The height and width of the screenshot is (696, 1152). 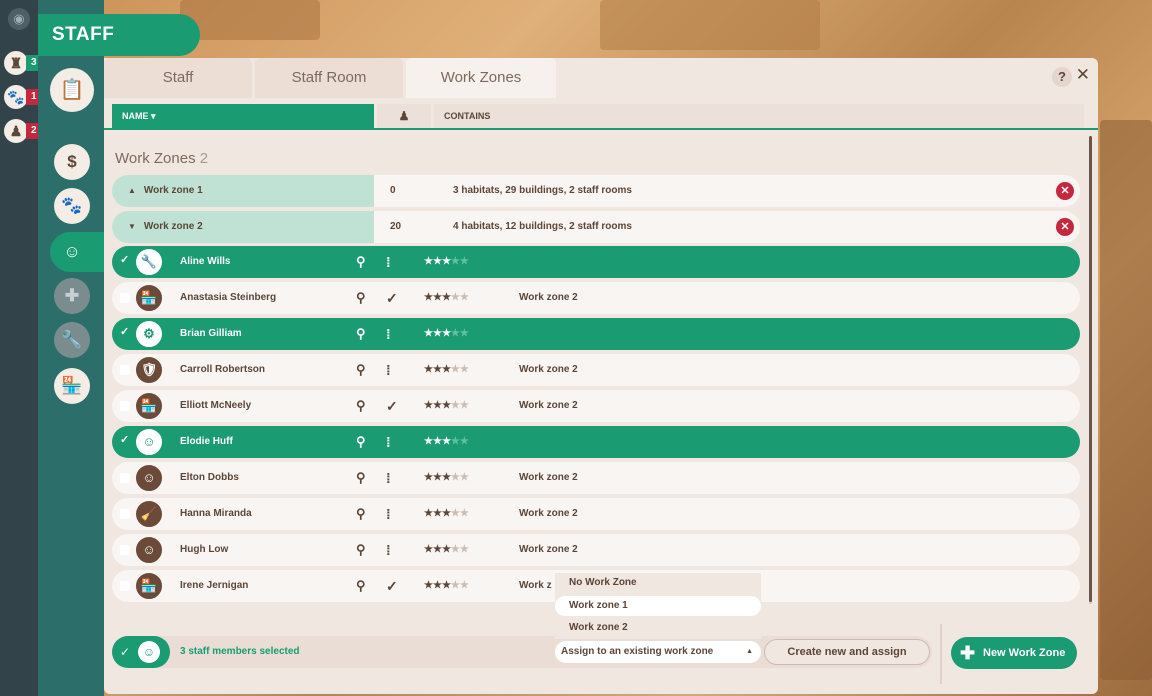 I want to click on new-work-zone-label: New Work Zone, so click(x=1024, y=653).